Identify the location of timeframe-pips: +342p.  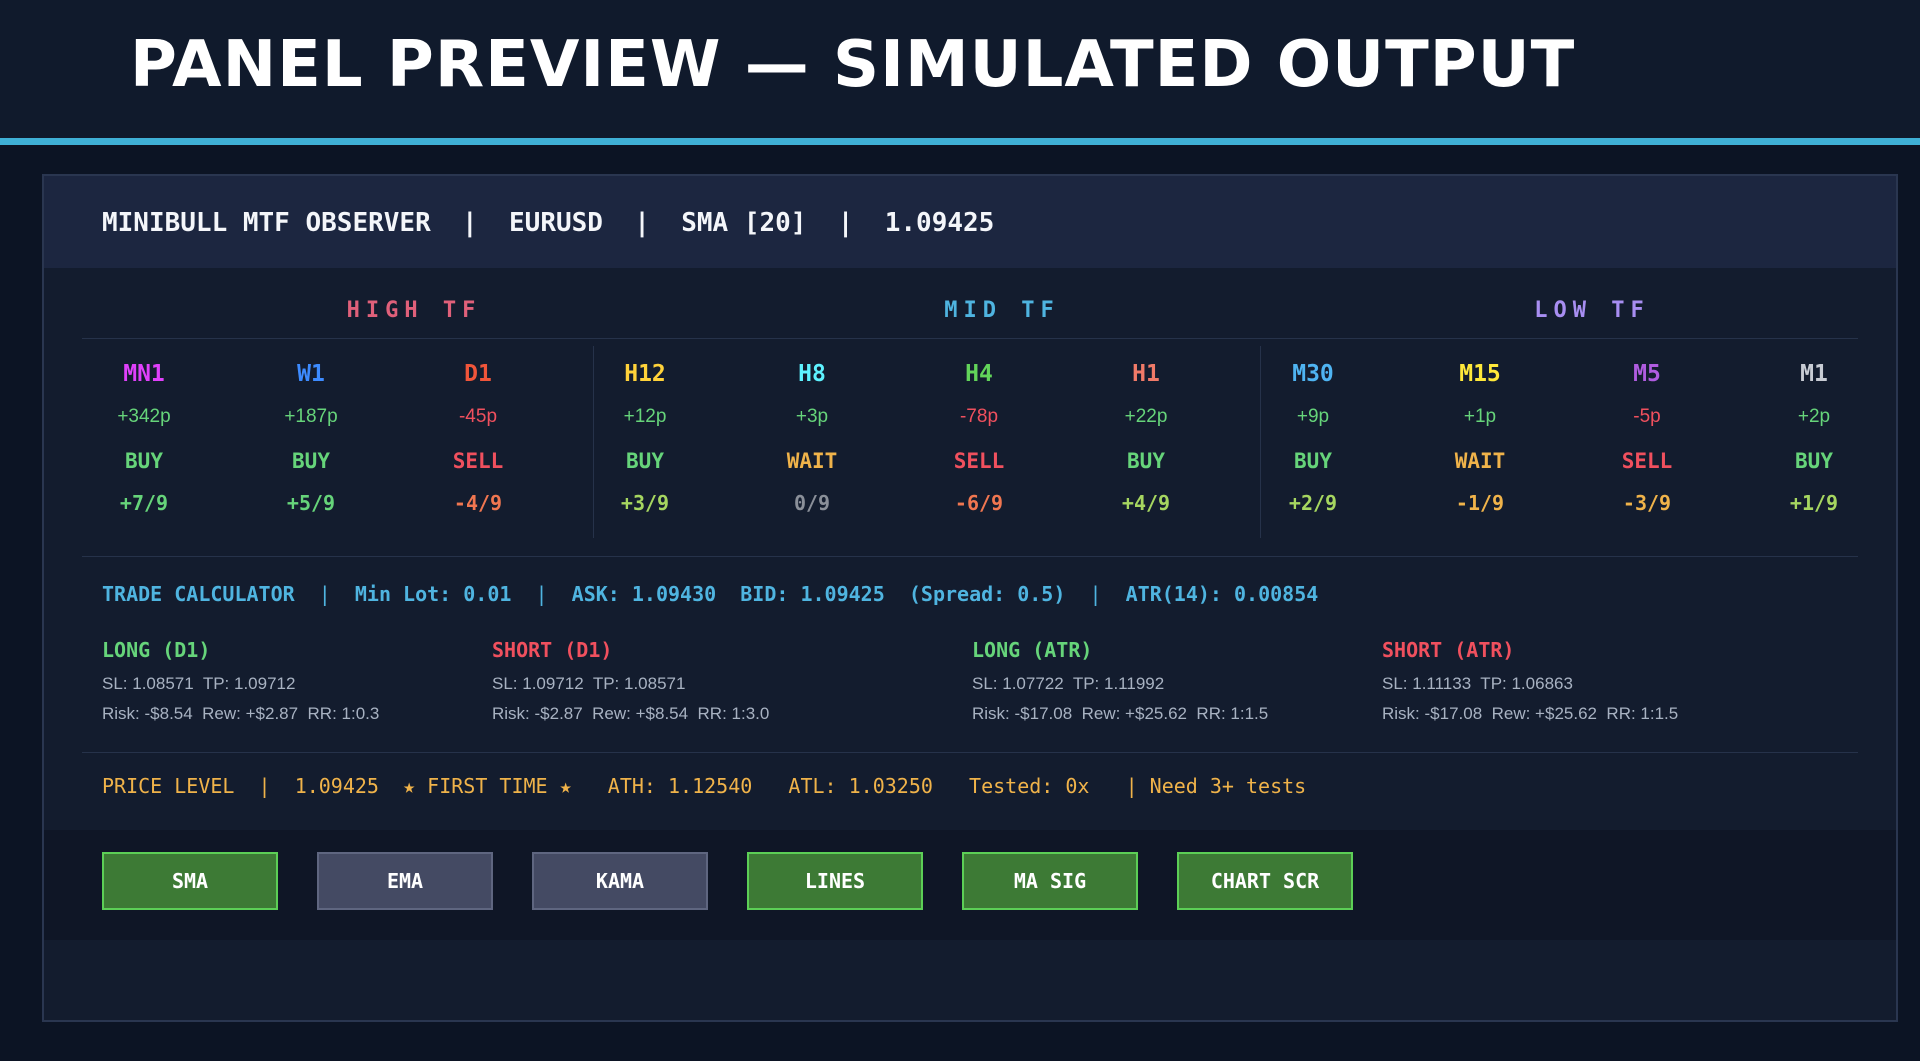
(144, 416).